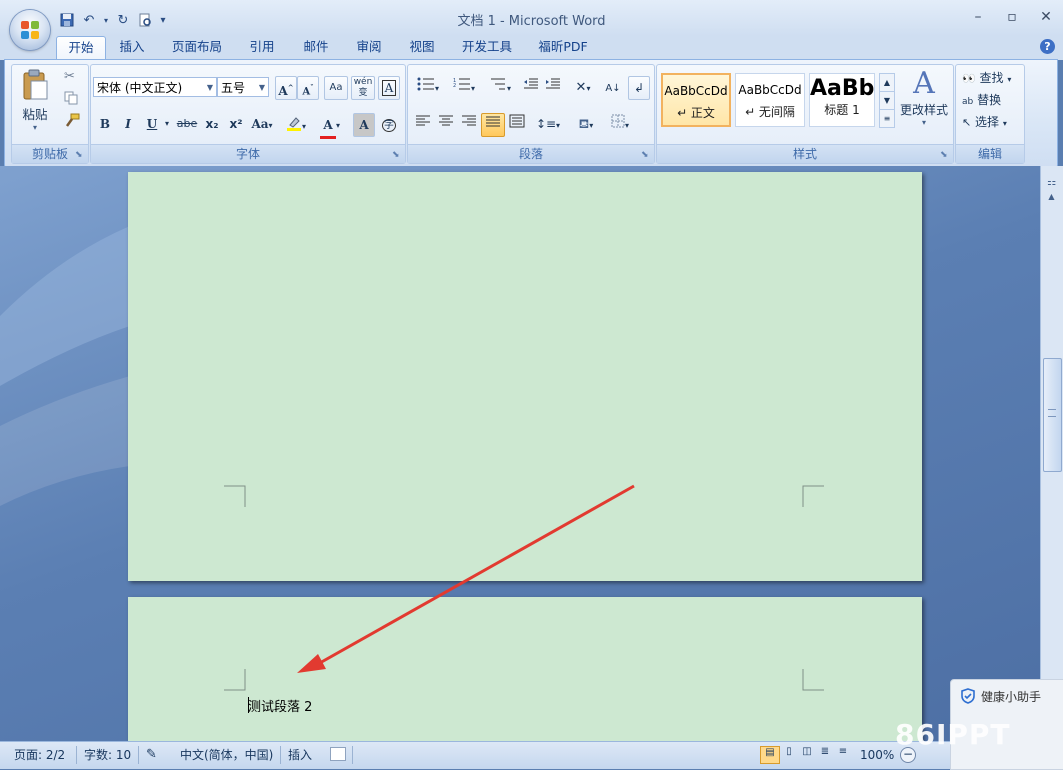 Image resolution: width=1063 pixels, height=770 pixels. I want to click on shading-button: ⛾▾, so click(586, 124).